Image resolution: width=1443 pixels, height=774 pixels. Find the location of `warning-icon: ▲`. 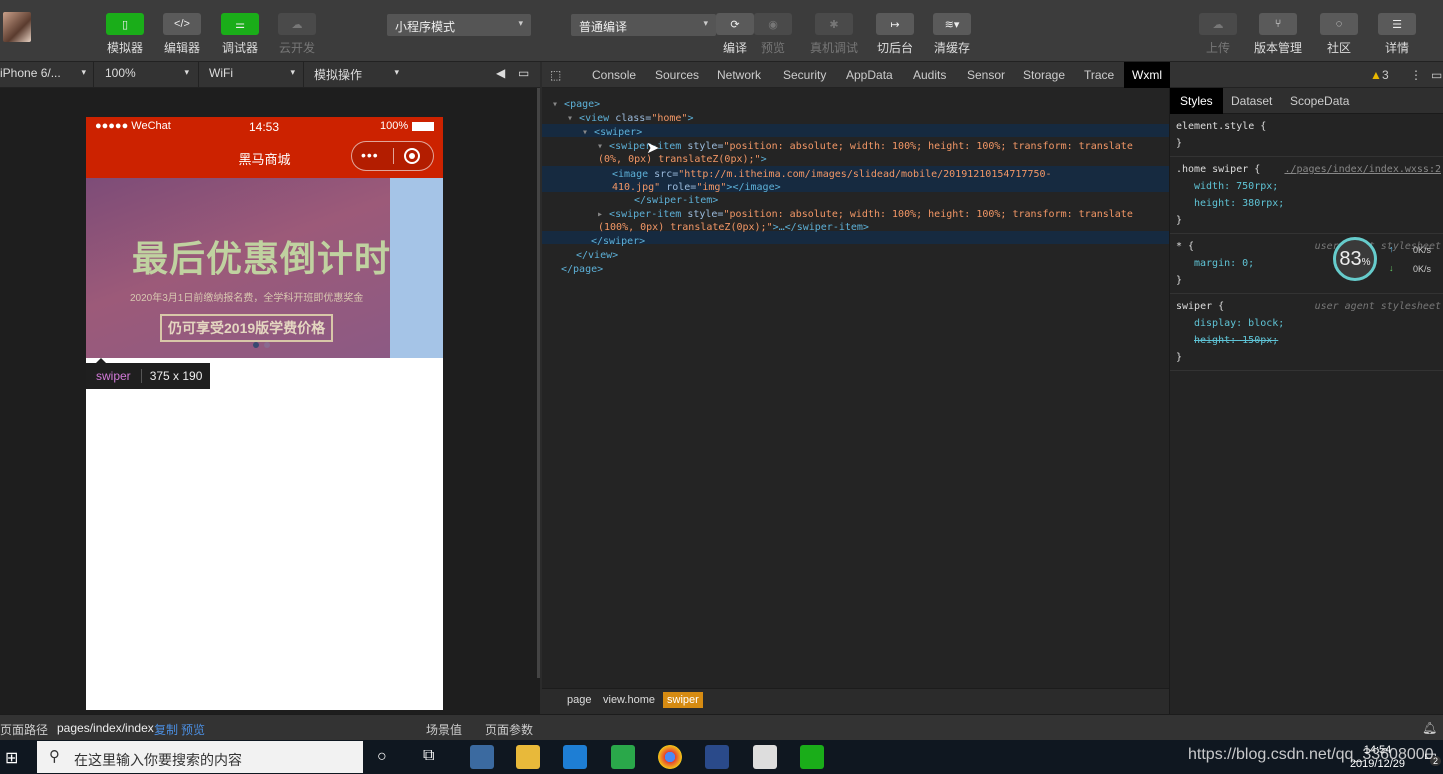

warning-icon: ▲ is located at coordinates (1376, 75).